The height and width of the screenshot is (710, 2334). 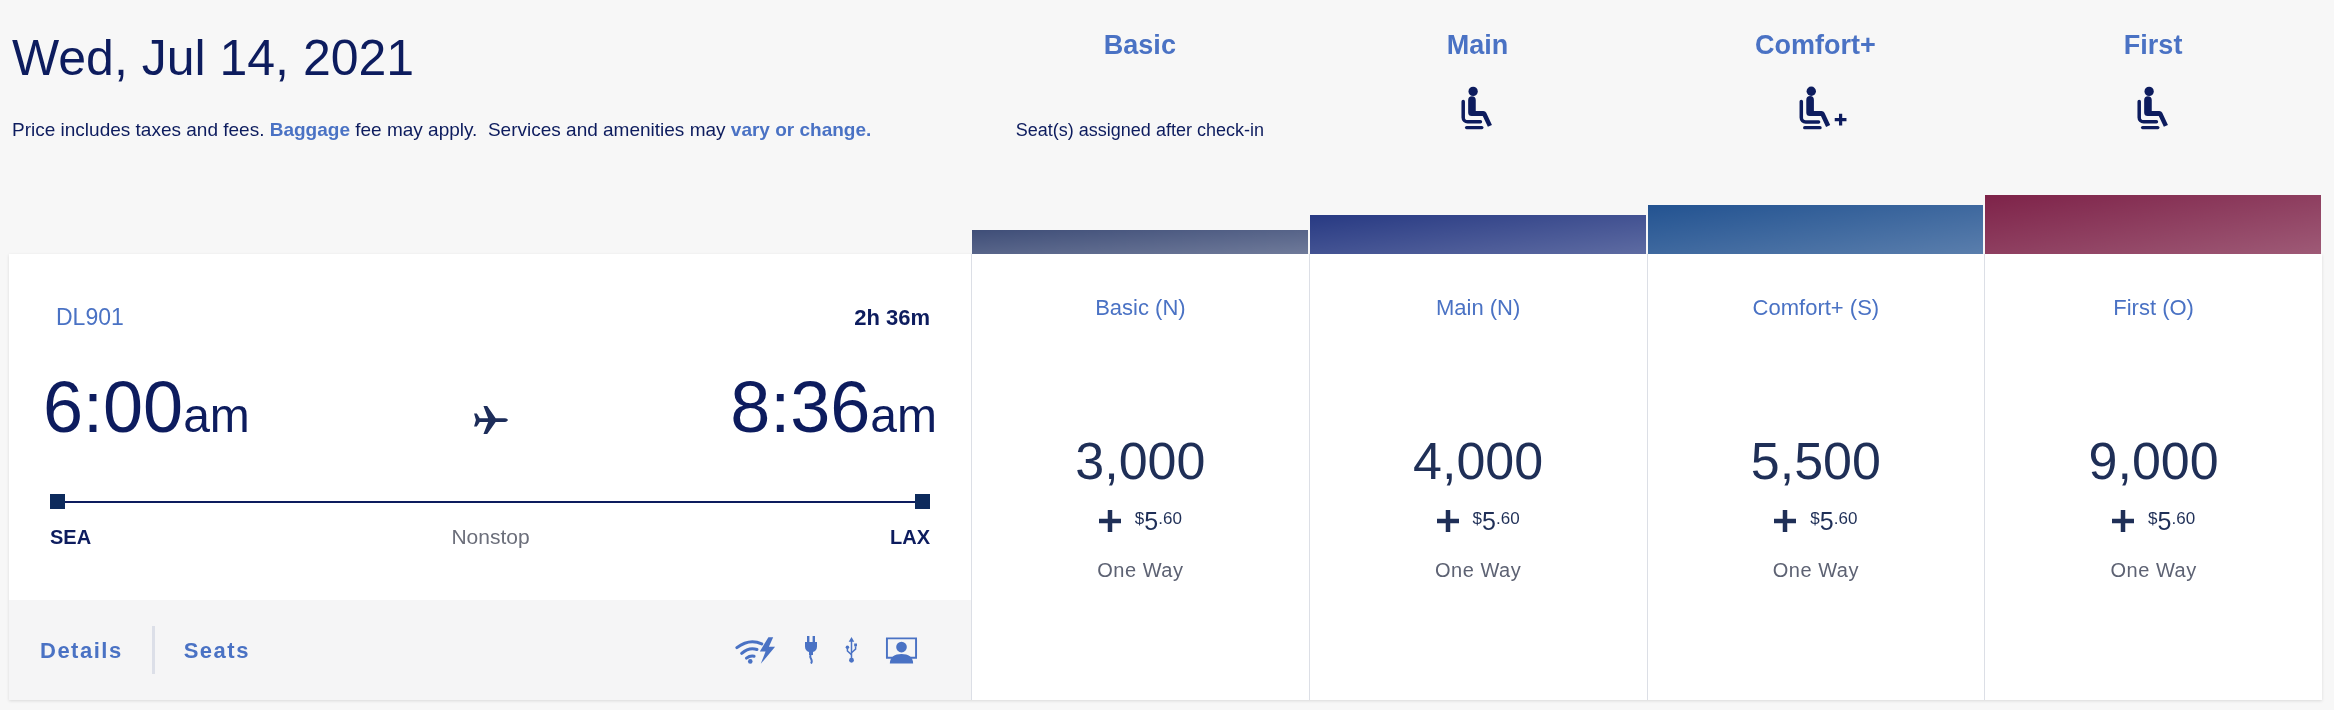 What do you see at coordinates (1478, 461) in the screenshot?
I see `miles-price: 4,000` at bounding box center [1478, 461].